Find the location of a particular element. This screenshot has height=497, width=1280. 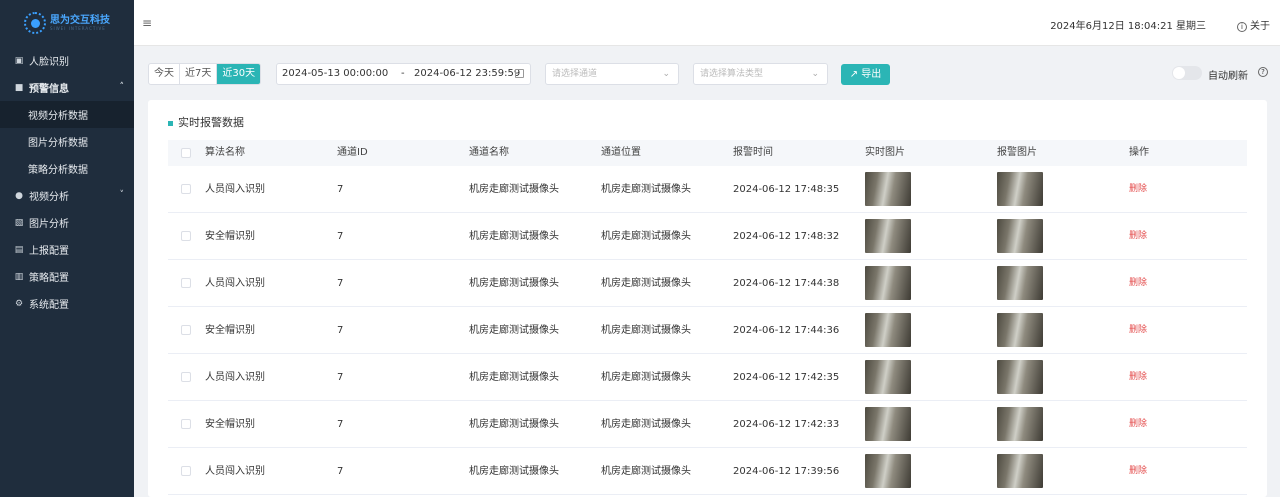

location-icon: ● is located at coordinates (19, 195).